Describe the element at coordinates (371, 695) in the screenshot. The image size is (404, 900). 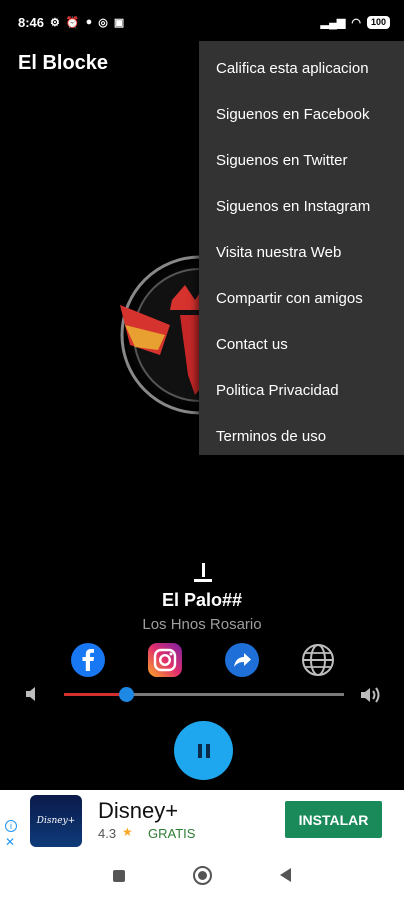
I see `volume-high-icon` at that location.